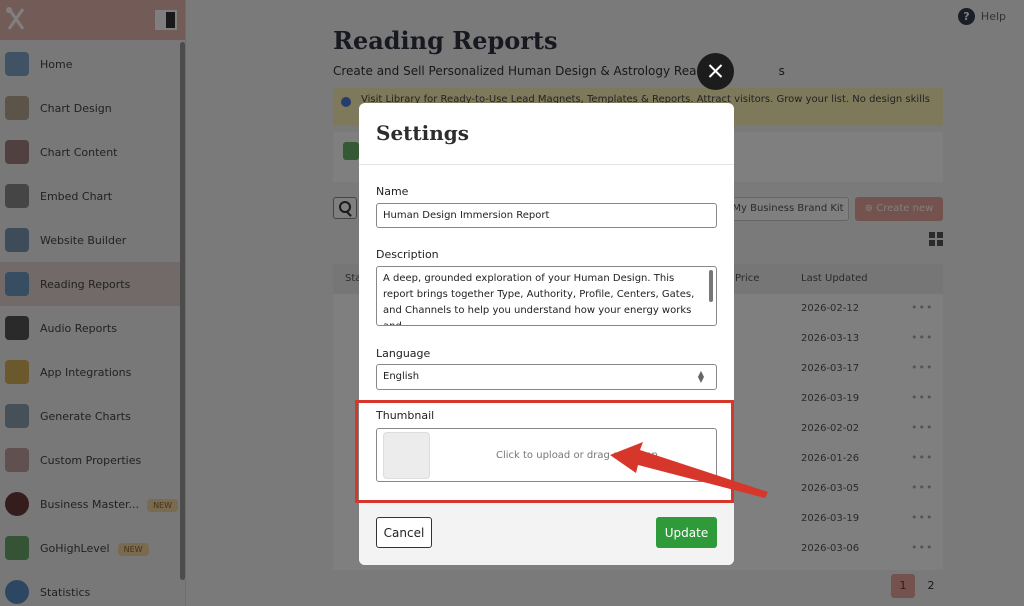 This screenshot has width=1024, height=606. What do you see at coordinates (689, 470) in the screenshot?
I see `annotation-arrow-icon` at bounding box center [689, 470].